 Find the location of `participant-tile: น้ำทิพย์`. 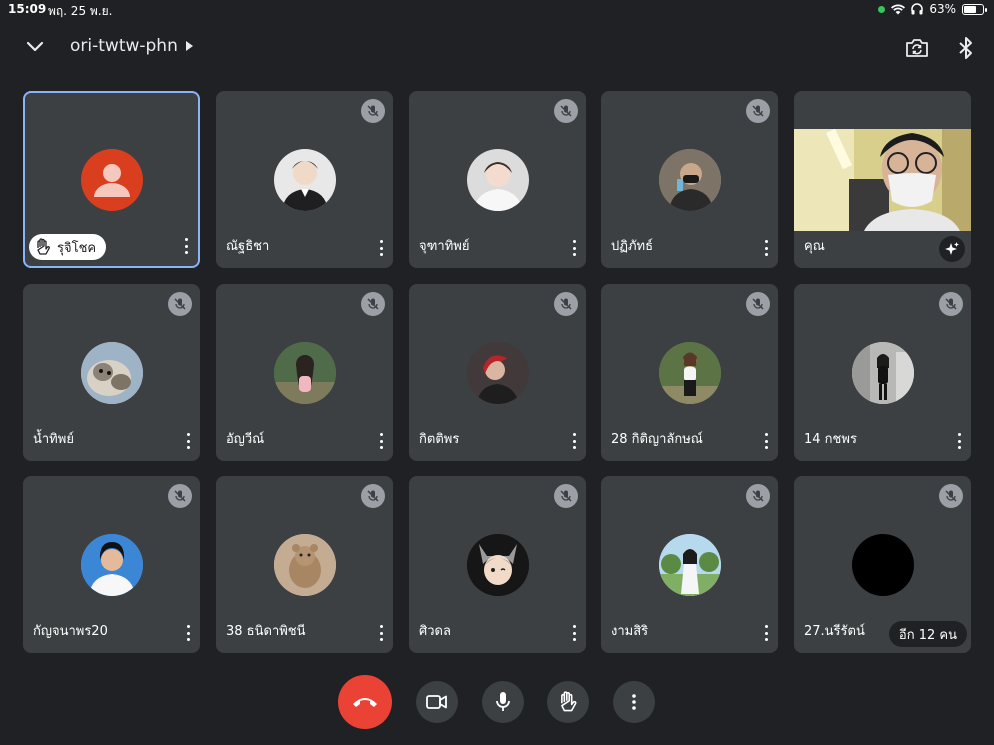

participant-tile: น้ำทิพย์ is located at coordinates (111, 372).